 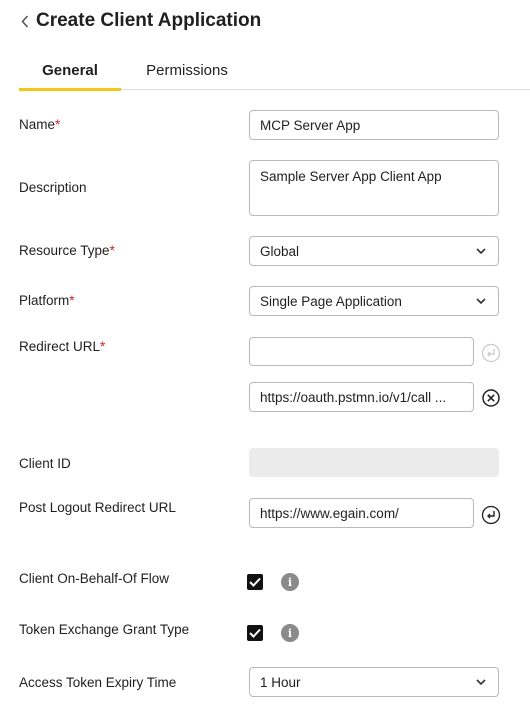 What do you see at coordinates (47, 300) in the screenshot?
I see `platform-label: Platform*` at bounding box center [47, 300].